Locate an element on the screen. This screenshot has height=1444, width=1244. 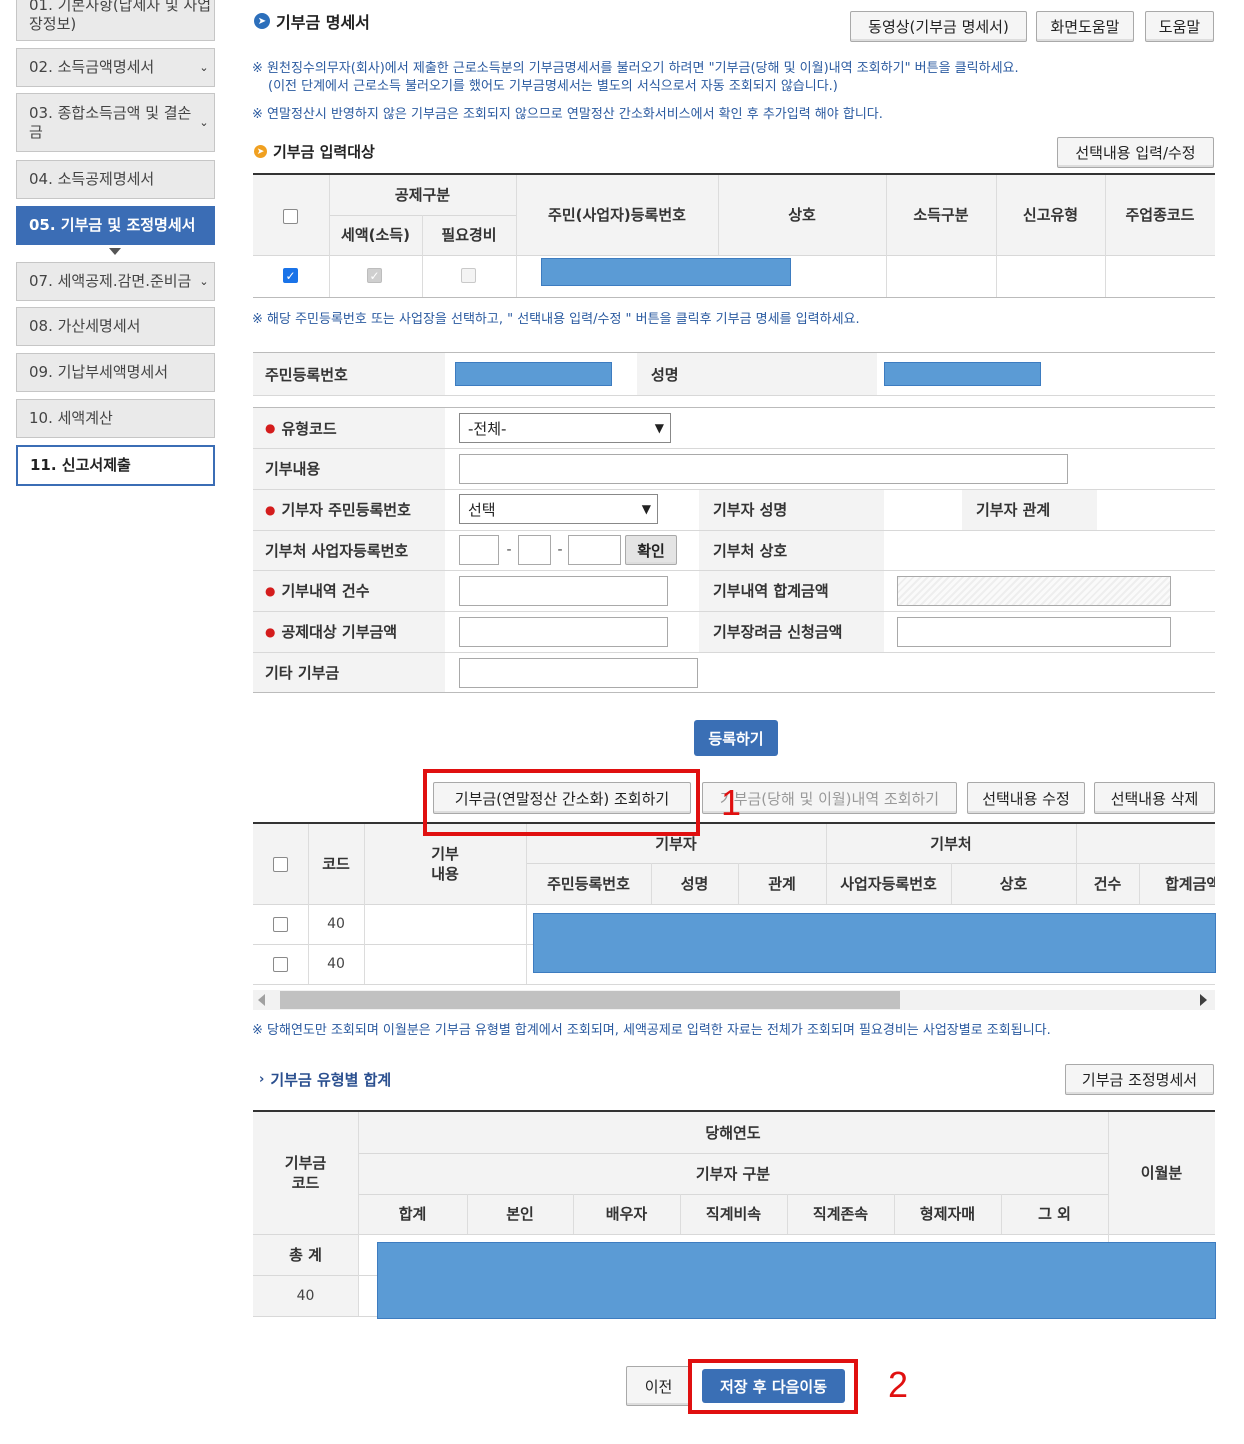
column-header: 신고유형 is located at coordinates (1050, 215).